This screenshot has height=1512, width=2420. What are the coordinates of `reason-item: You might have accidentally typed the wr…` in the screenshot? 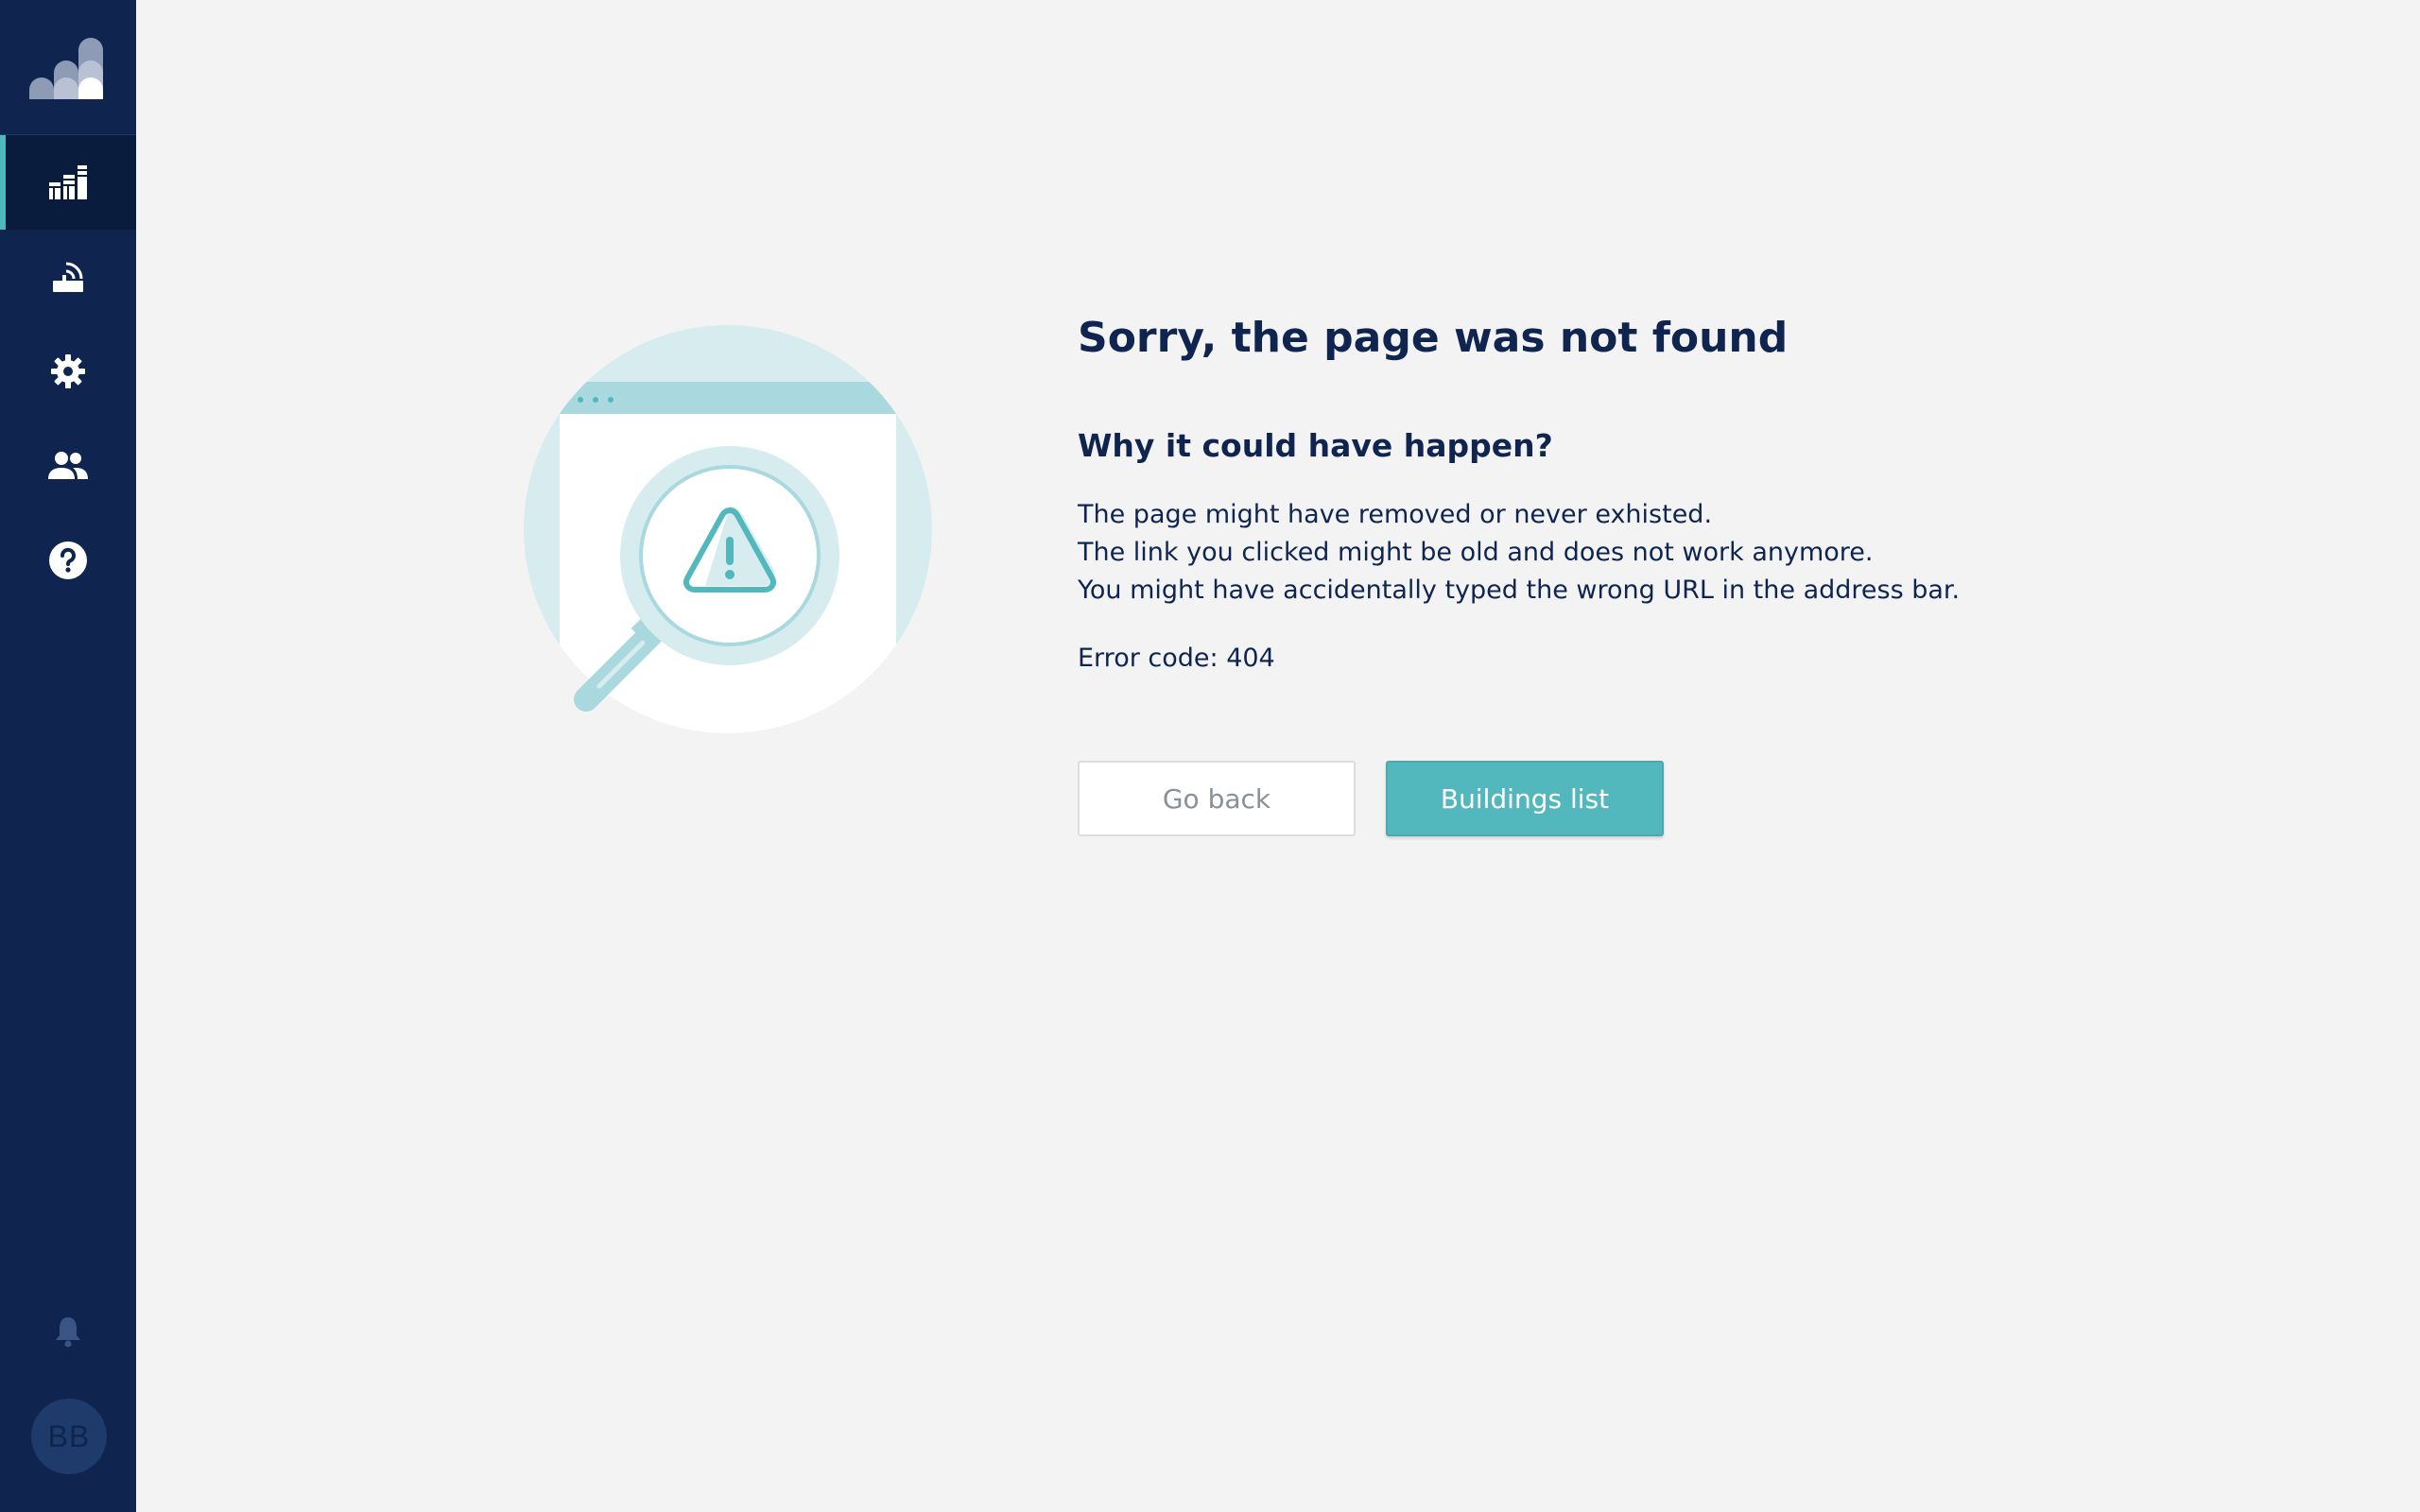 It's located at (1519, 590).